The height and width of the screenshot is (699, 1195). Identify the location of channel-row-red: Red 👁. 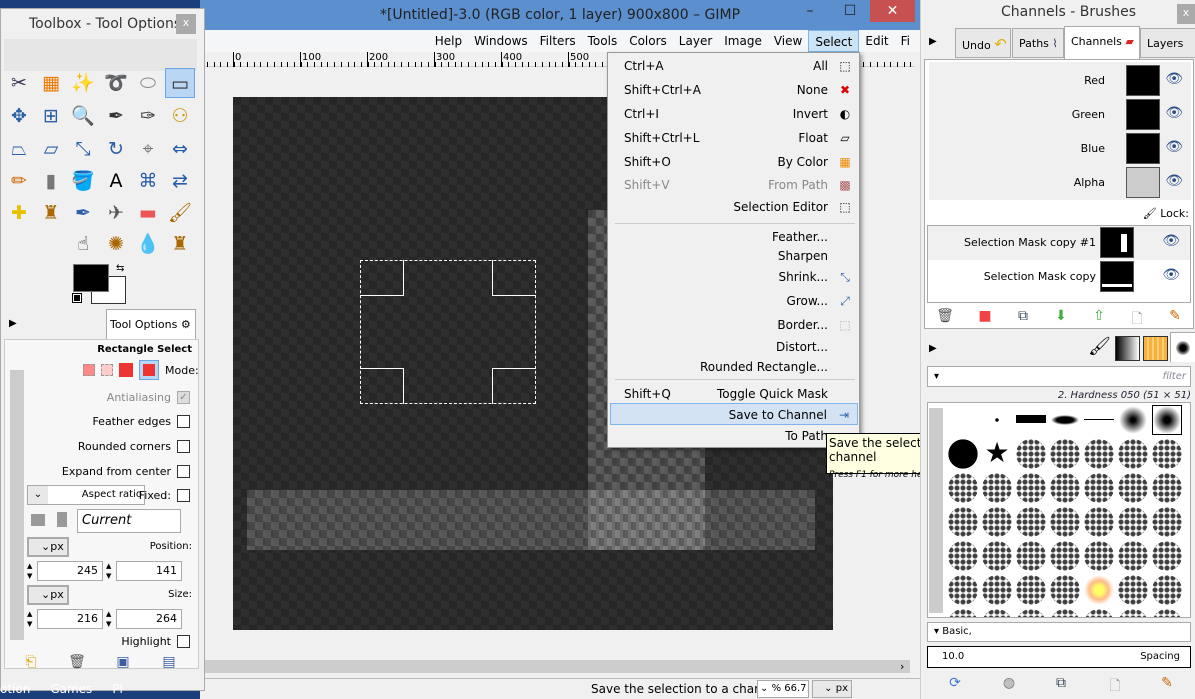
(1061, 81).